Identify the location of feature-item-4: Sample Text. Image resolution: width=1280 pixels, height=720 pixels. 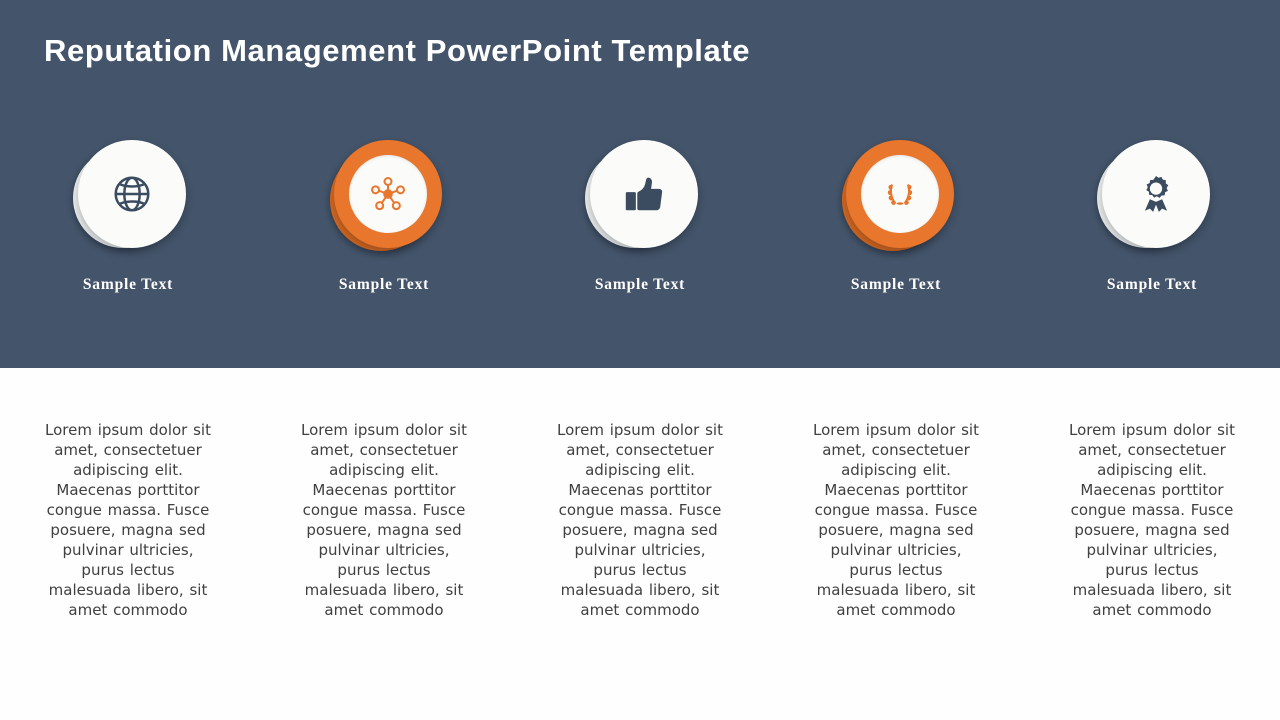
(896, 230).